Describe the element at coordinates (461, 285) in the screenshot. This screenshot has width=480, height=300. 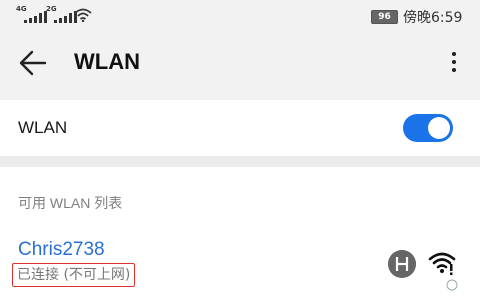
I see `watermark-logo` at that location.